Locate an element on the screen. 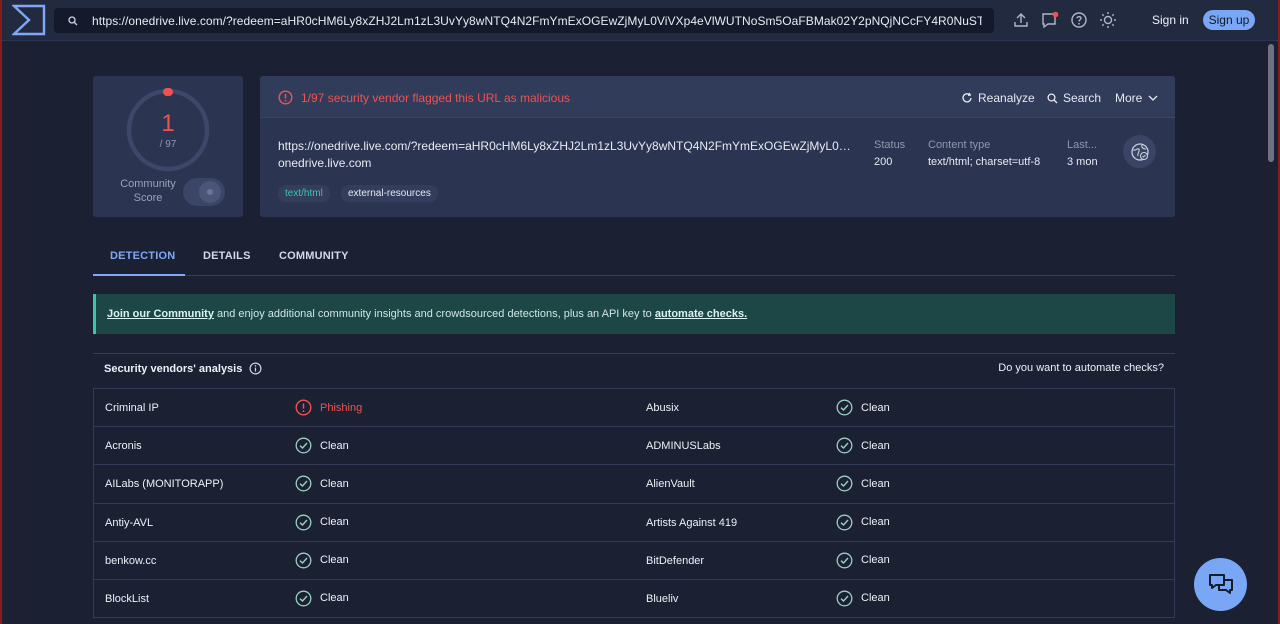  reanalyze-label: Reanalyze is located at coordinates (1006, 98).